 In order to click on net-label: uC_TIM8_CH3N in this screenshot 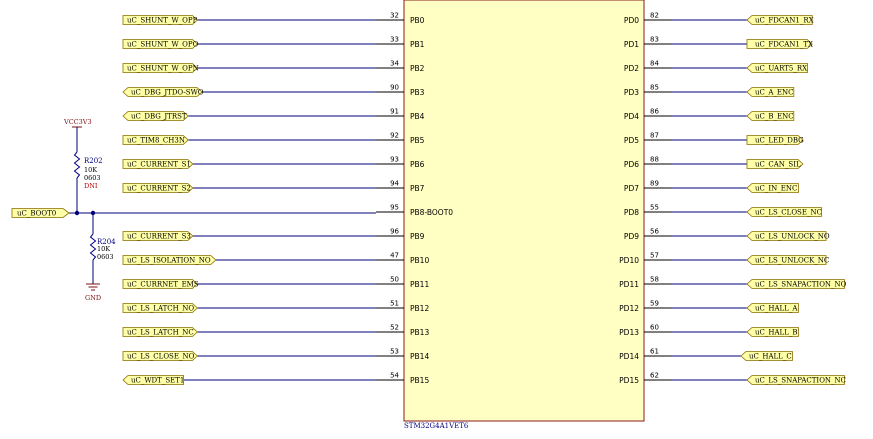, I will do `click(156, 141)`.